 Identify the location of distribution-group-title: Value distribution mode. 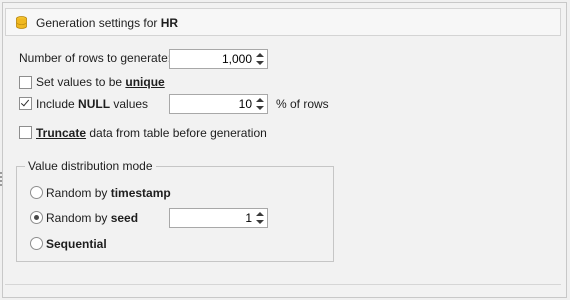
(90, 166).